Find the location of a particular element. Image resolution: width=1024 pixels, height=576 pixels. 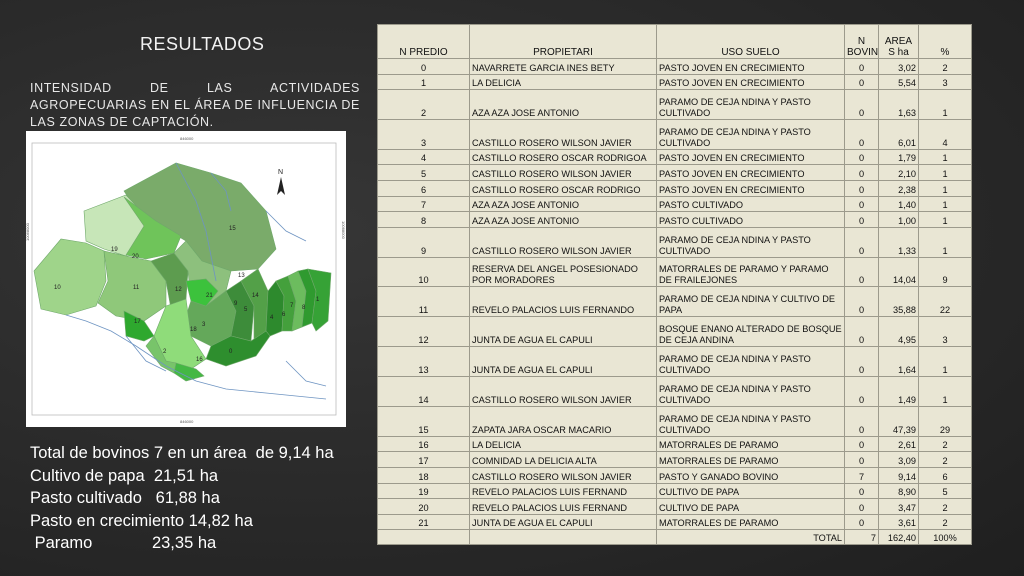

cell-propietario: COMNIDAD LA DELICIA ALTA is located at coordinates (563, 459).